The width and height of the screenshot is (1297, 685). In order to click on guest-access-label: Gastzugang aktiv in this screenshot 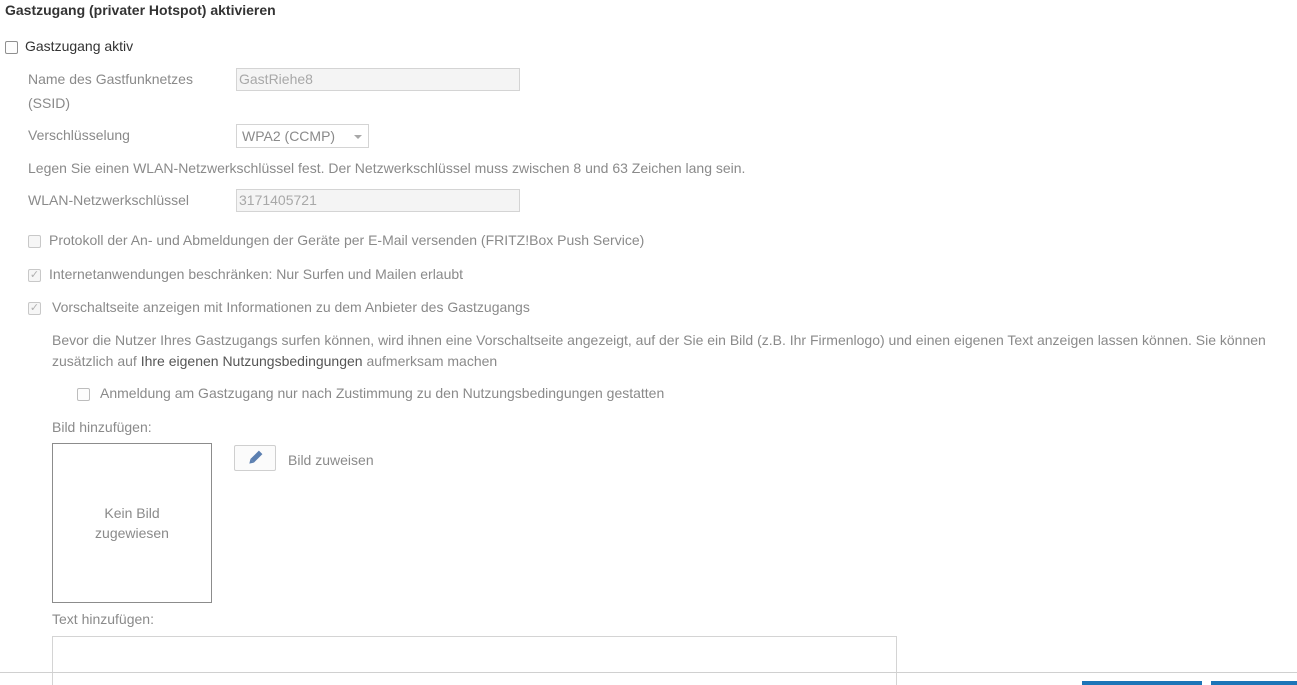, I will do `click(79, 46)`.